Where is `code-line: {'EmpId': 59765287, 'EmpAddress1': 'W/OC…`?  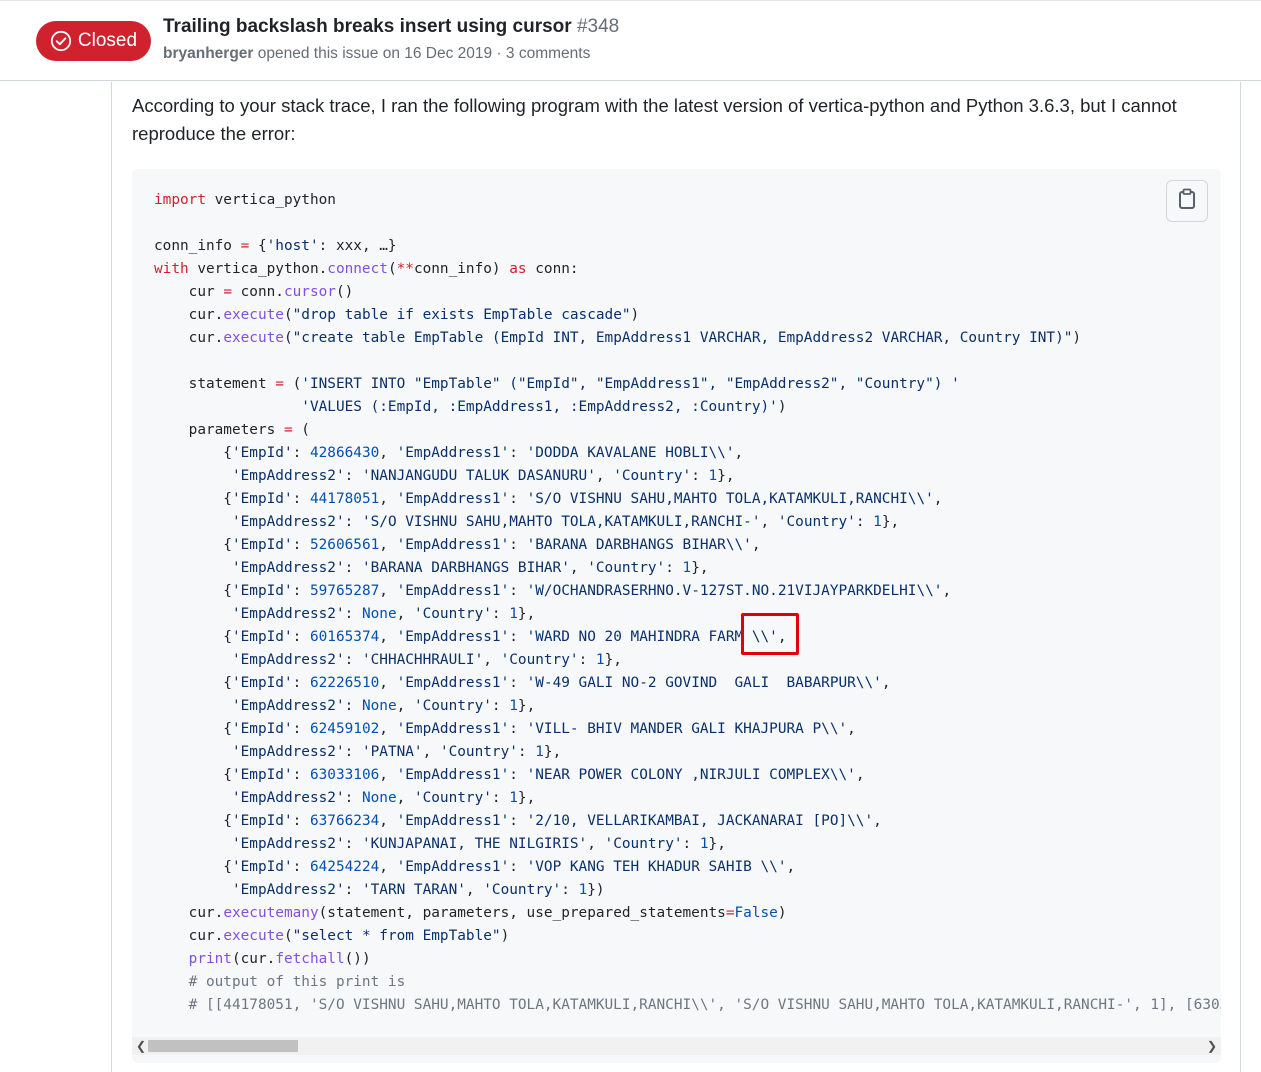 code-line: {'EmpId': 59765287, 'EmpAddress1': 'W/OC… is located at coordinates (553, 591).